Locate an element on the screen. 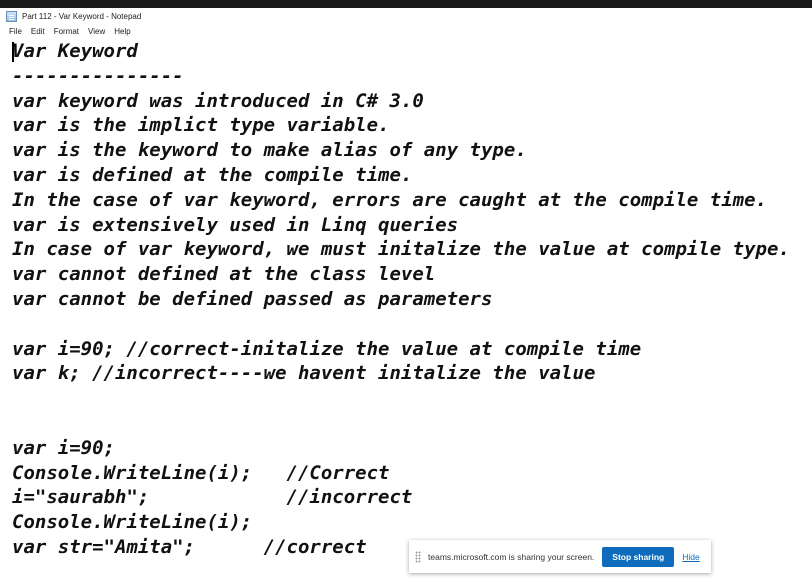 The image size is (812, 583). window-title: Part 112 - Var Keyword - Notepad is located at coordinates (82, 16).